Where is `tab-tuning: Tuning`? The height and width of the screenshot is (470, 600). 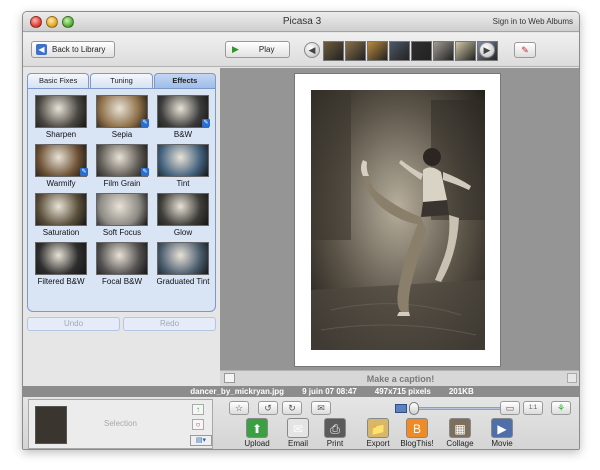 tab-tuning: Tuning is located at coordinates (121, 80).